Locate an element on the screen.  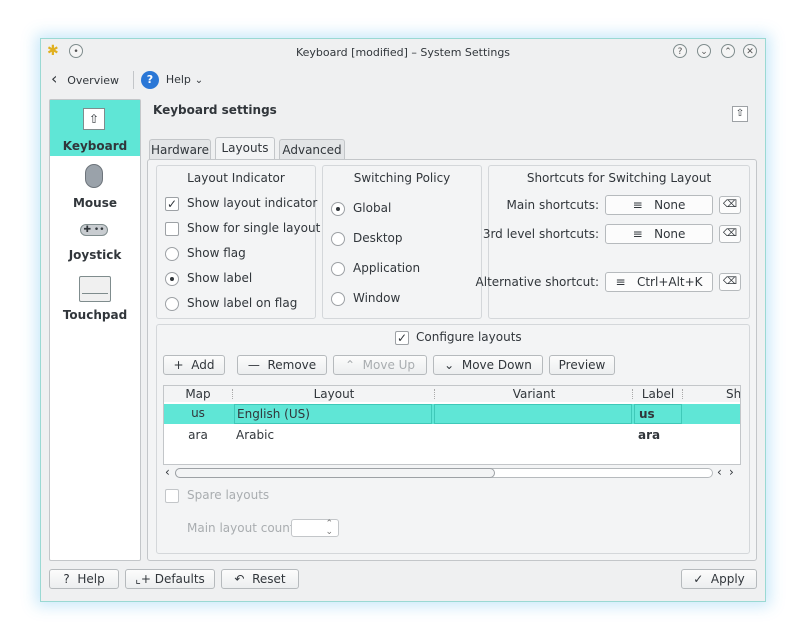
cell-map: ara is located at coordinates (198, 435).